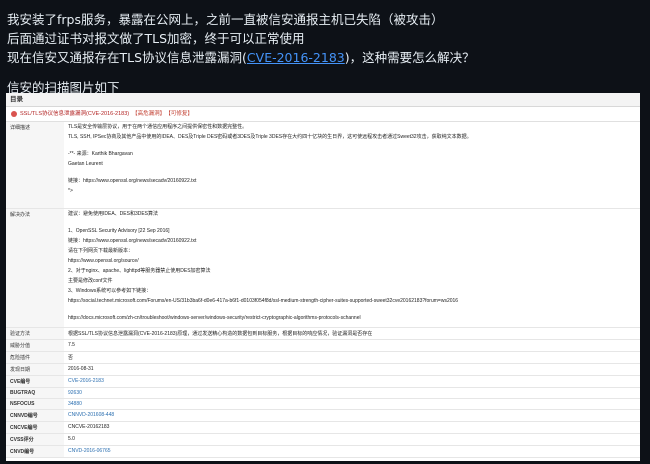 The width and height of the screenshot is (650, 464). I want to click on row-value: 34880, so click(352, 404).